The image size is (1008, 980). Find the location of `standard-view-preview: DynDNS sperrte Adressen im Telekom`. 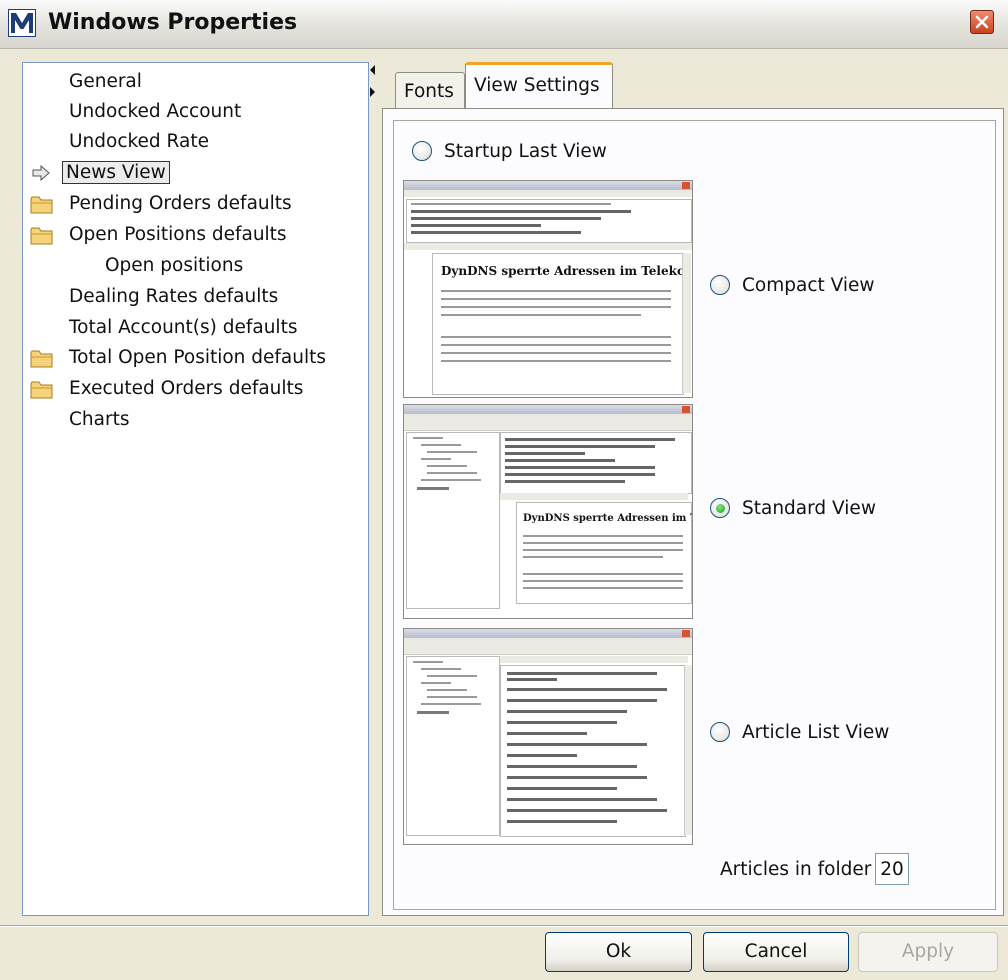

standard-view-preview: DynDNS sperrte Adressen im Telekom is located at coordinates (548, 511).